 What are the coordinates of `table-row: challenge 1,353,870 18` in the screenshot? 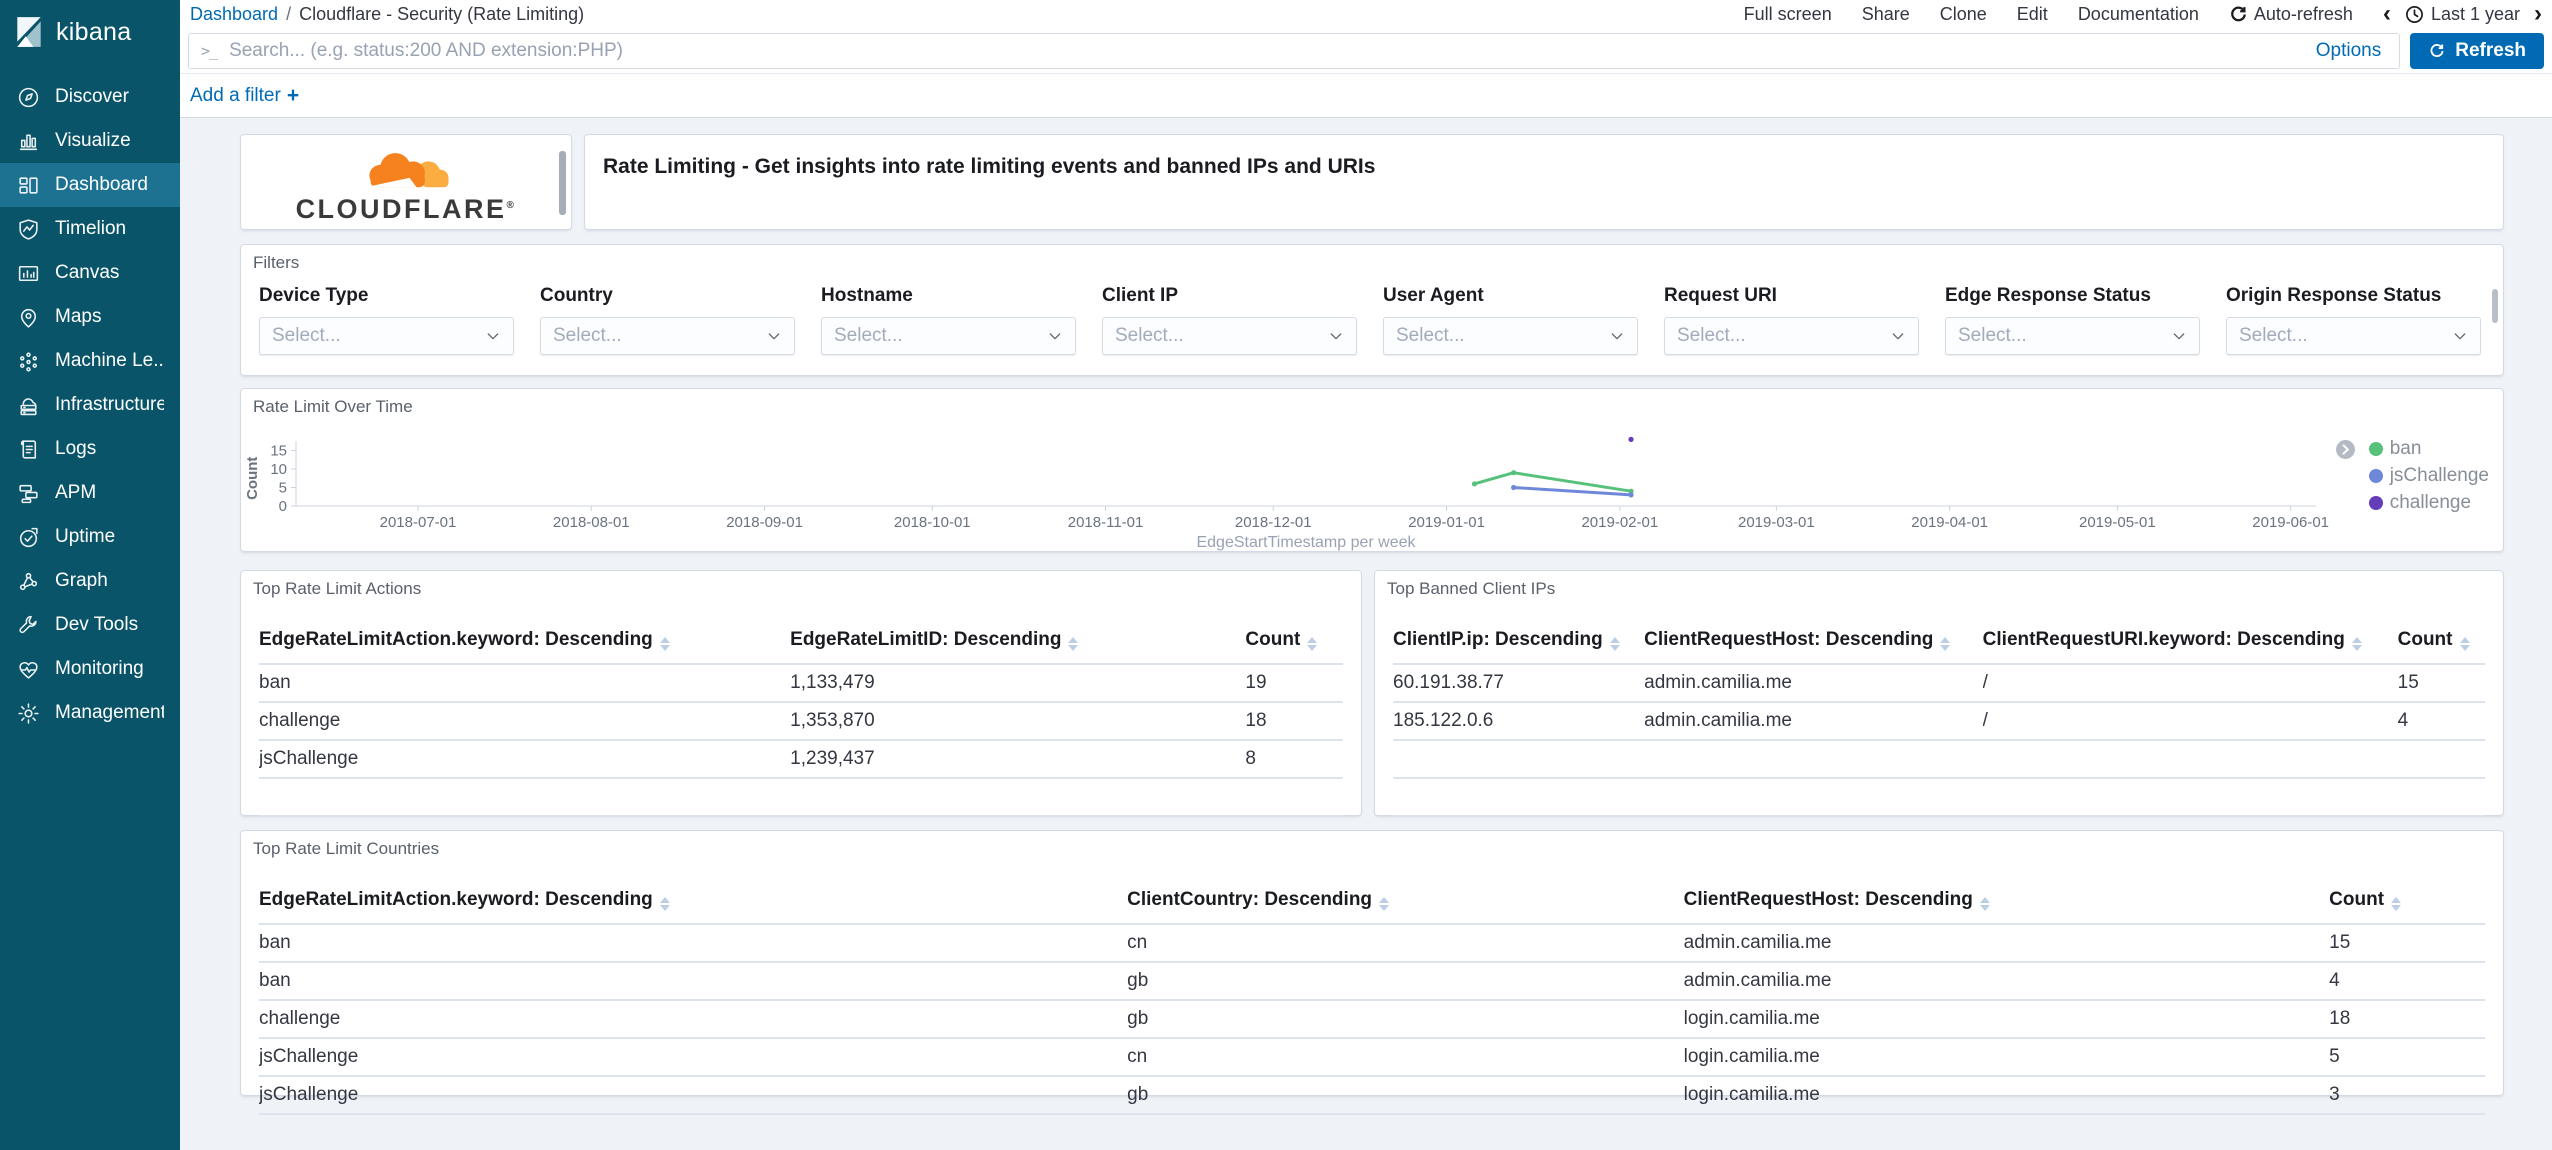 It's located at (801, 720).